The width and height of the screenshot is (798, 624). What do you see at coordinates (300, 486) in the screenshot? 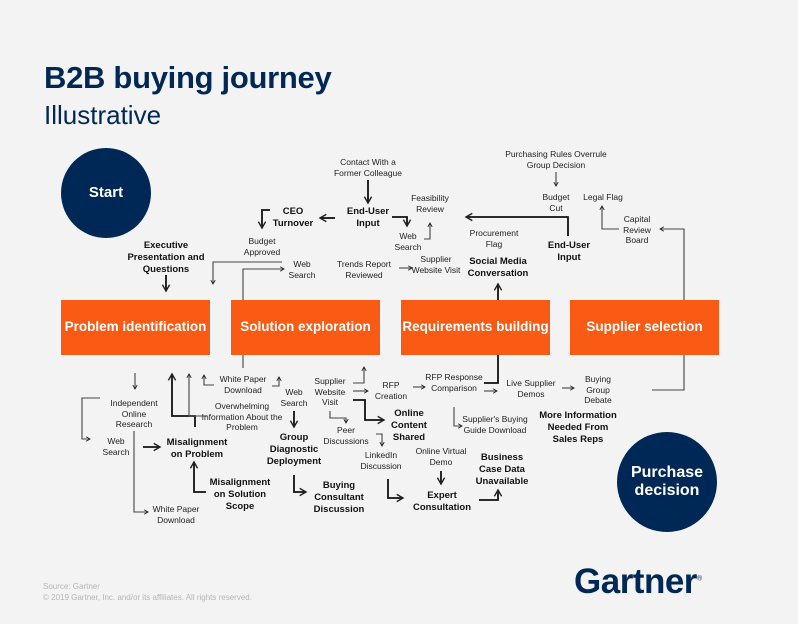
I see `arrow-group-to-buying` at bounding box center [300, 486].